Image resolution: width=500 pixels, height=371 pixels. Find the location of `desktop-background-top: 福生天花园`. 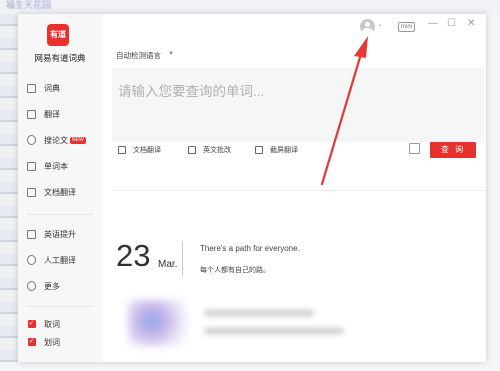

desktop-background-top: 福生天花园 is located at coordinates (250, 7).